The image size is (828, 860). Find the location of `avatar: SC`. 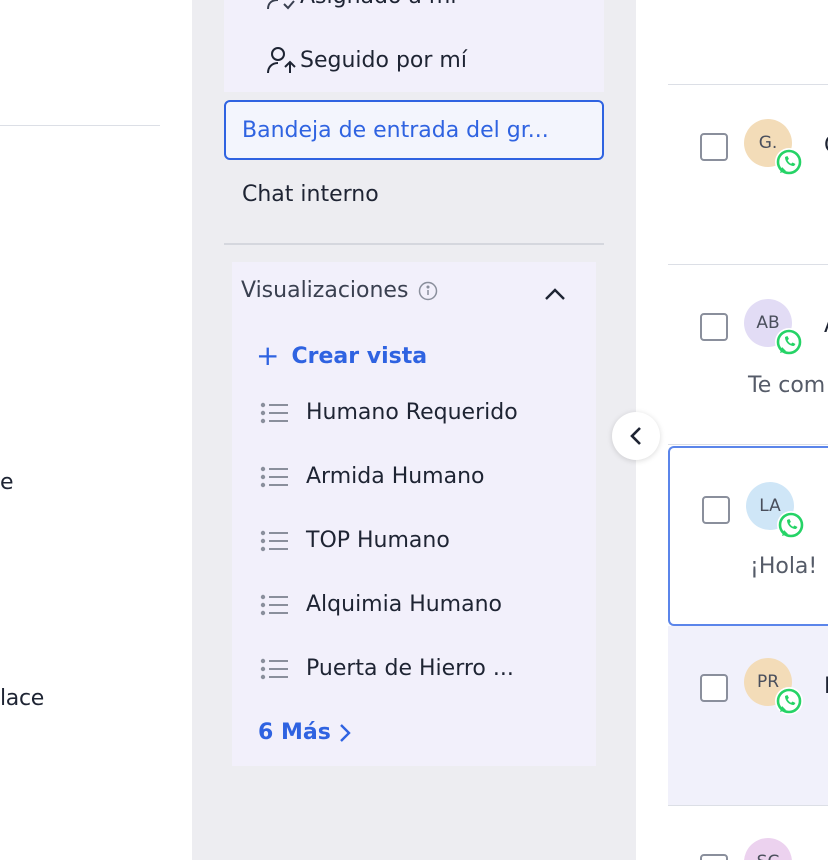

avatar: SC is located at coordinates (768, 849).